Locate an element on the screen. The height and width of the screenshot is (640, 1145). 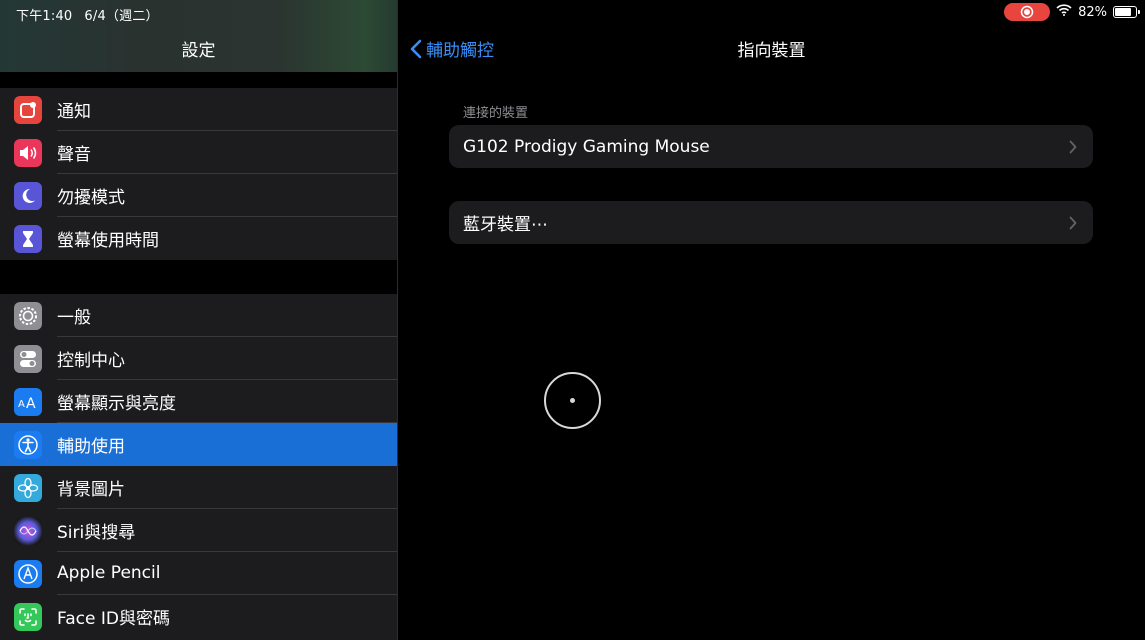
siri-icon is located at coordinates (28, 530).